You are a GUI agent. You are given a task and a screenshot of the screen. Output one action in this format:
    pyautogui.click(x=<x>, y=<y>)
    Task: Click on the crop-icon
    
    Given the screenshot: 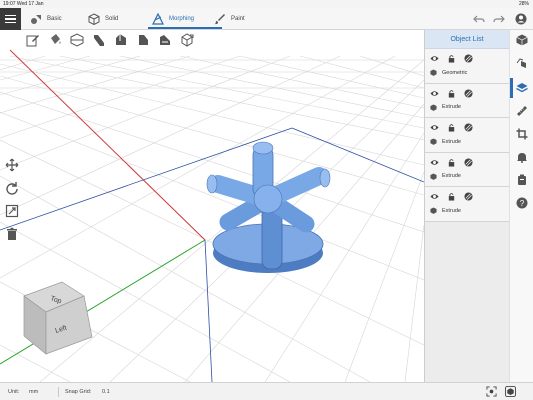 What is the action you would take?
    pyautogui.click(x=522, y=134)
    